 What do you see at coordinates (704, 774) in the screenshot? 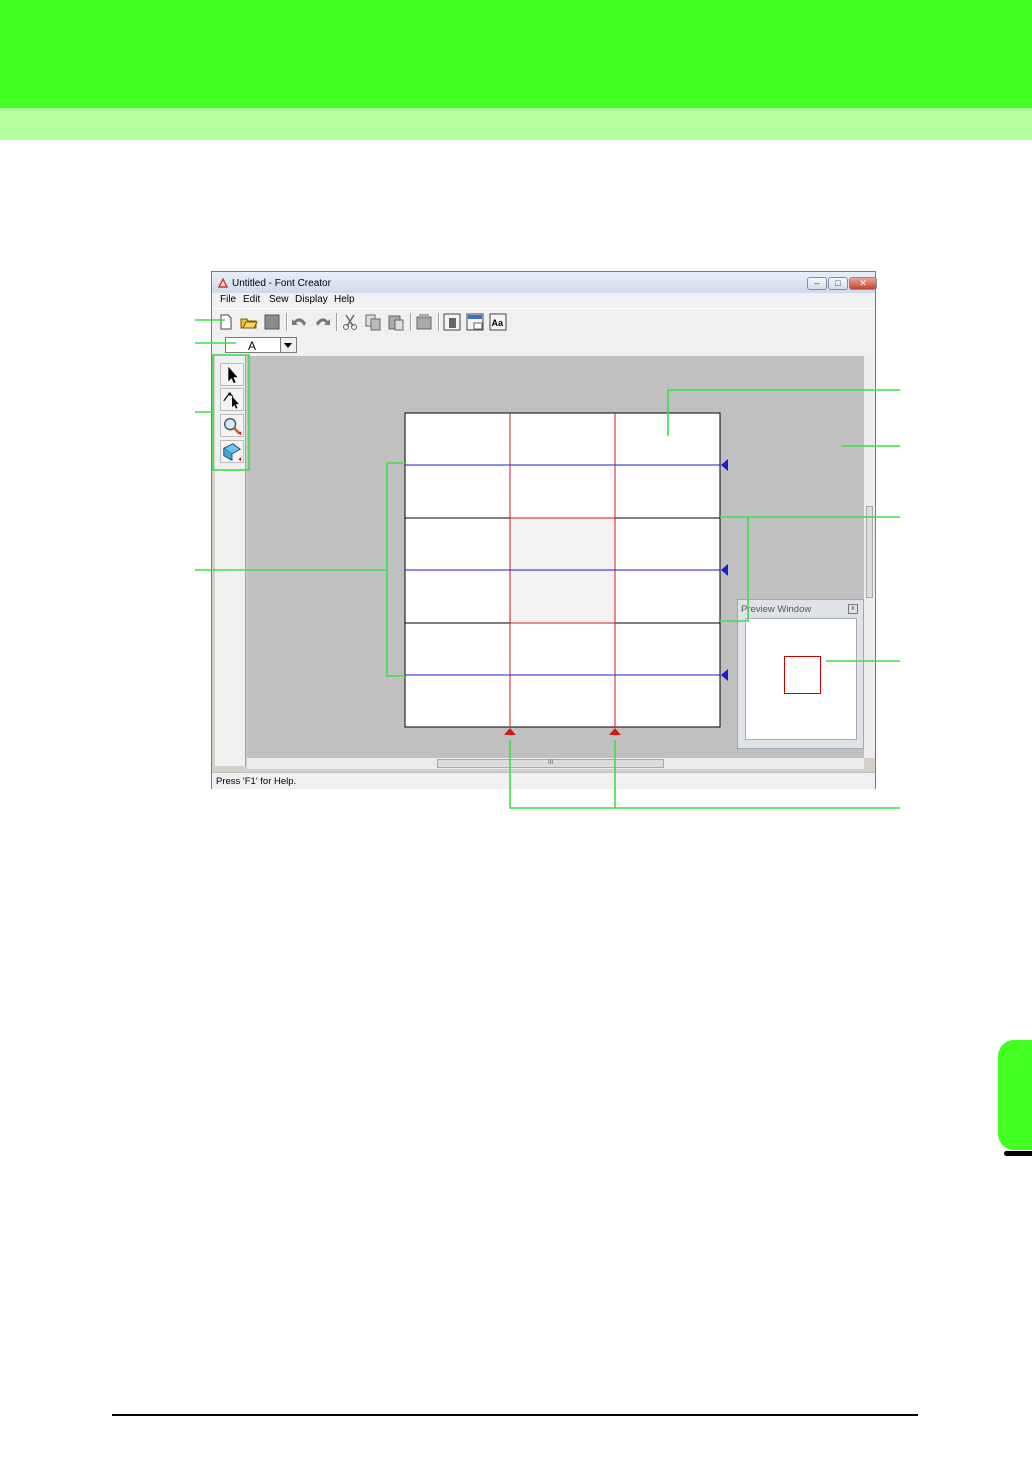
I see `callout-line` at bounding box center [704, 774].